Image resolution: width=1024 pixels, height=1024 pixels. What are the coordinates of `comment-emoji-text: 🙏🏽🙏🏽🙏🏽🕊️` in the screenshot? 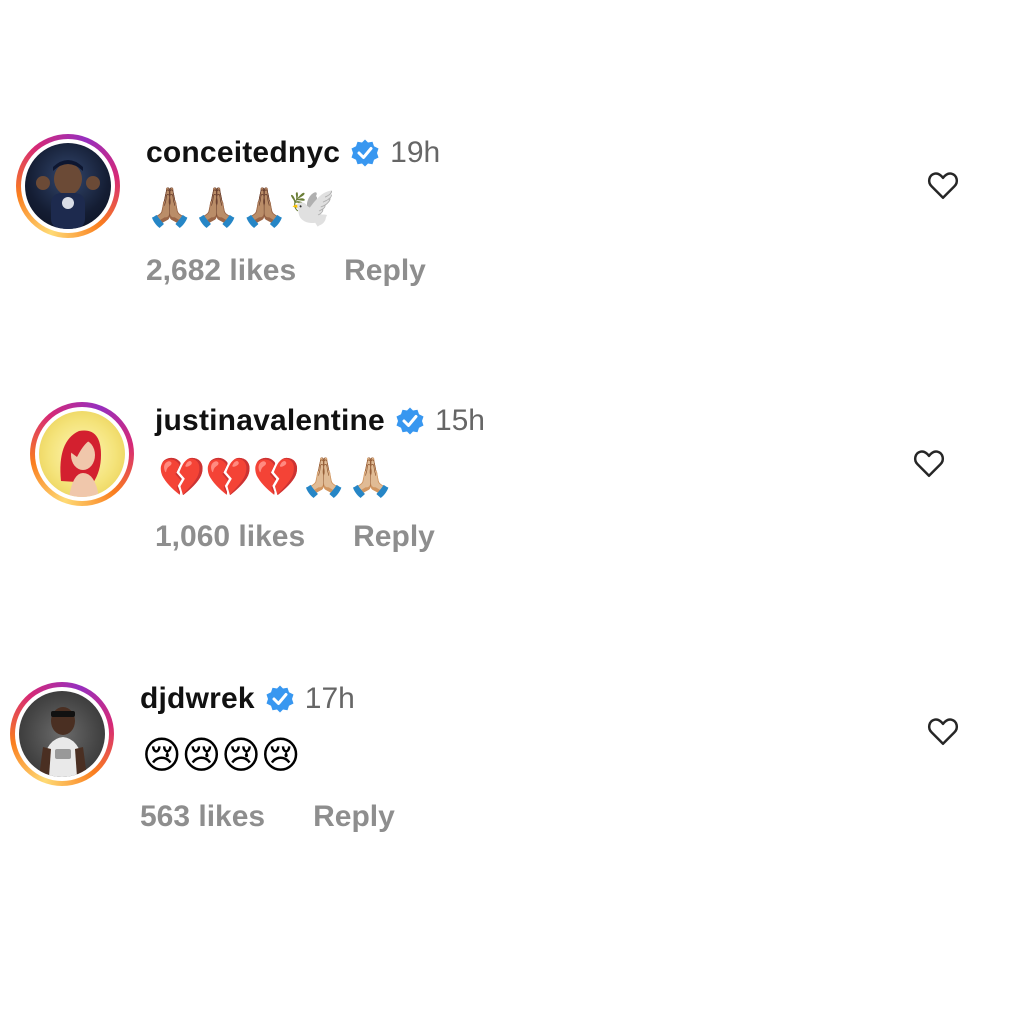 It's located at (241, 208).